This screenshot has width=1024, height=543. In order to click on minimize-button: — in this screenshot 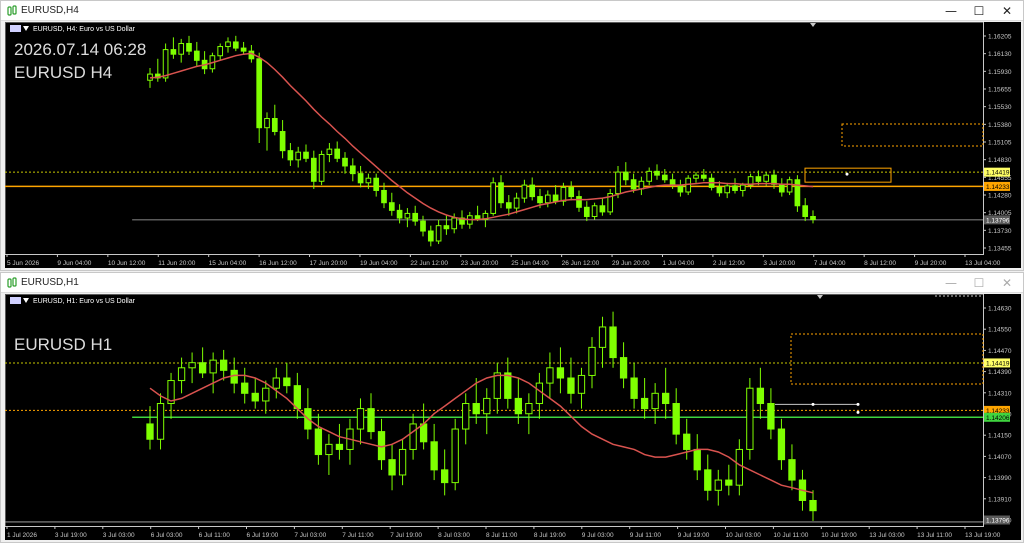, I will do `click(951, 283)`.